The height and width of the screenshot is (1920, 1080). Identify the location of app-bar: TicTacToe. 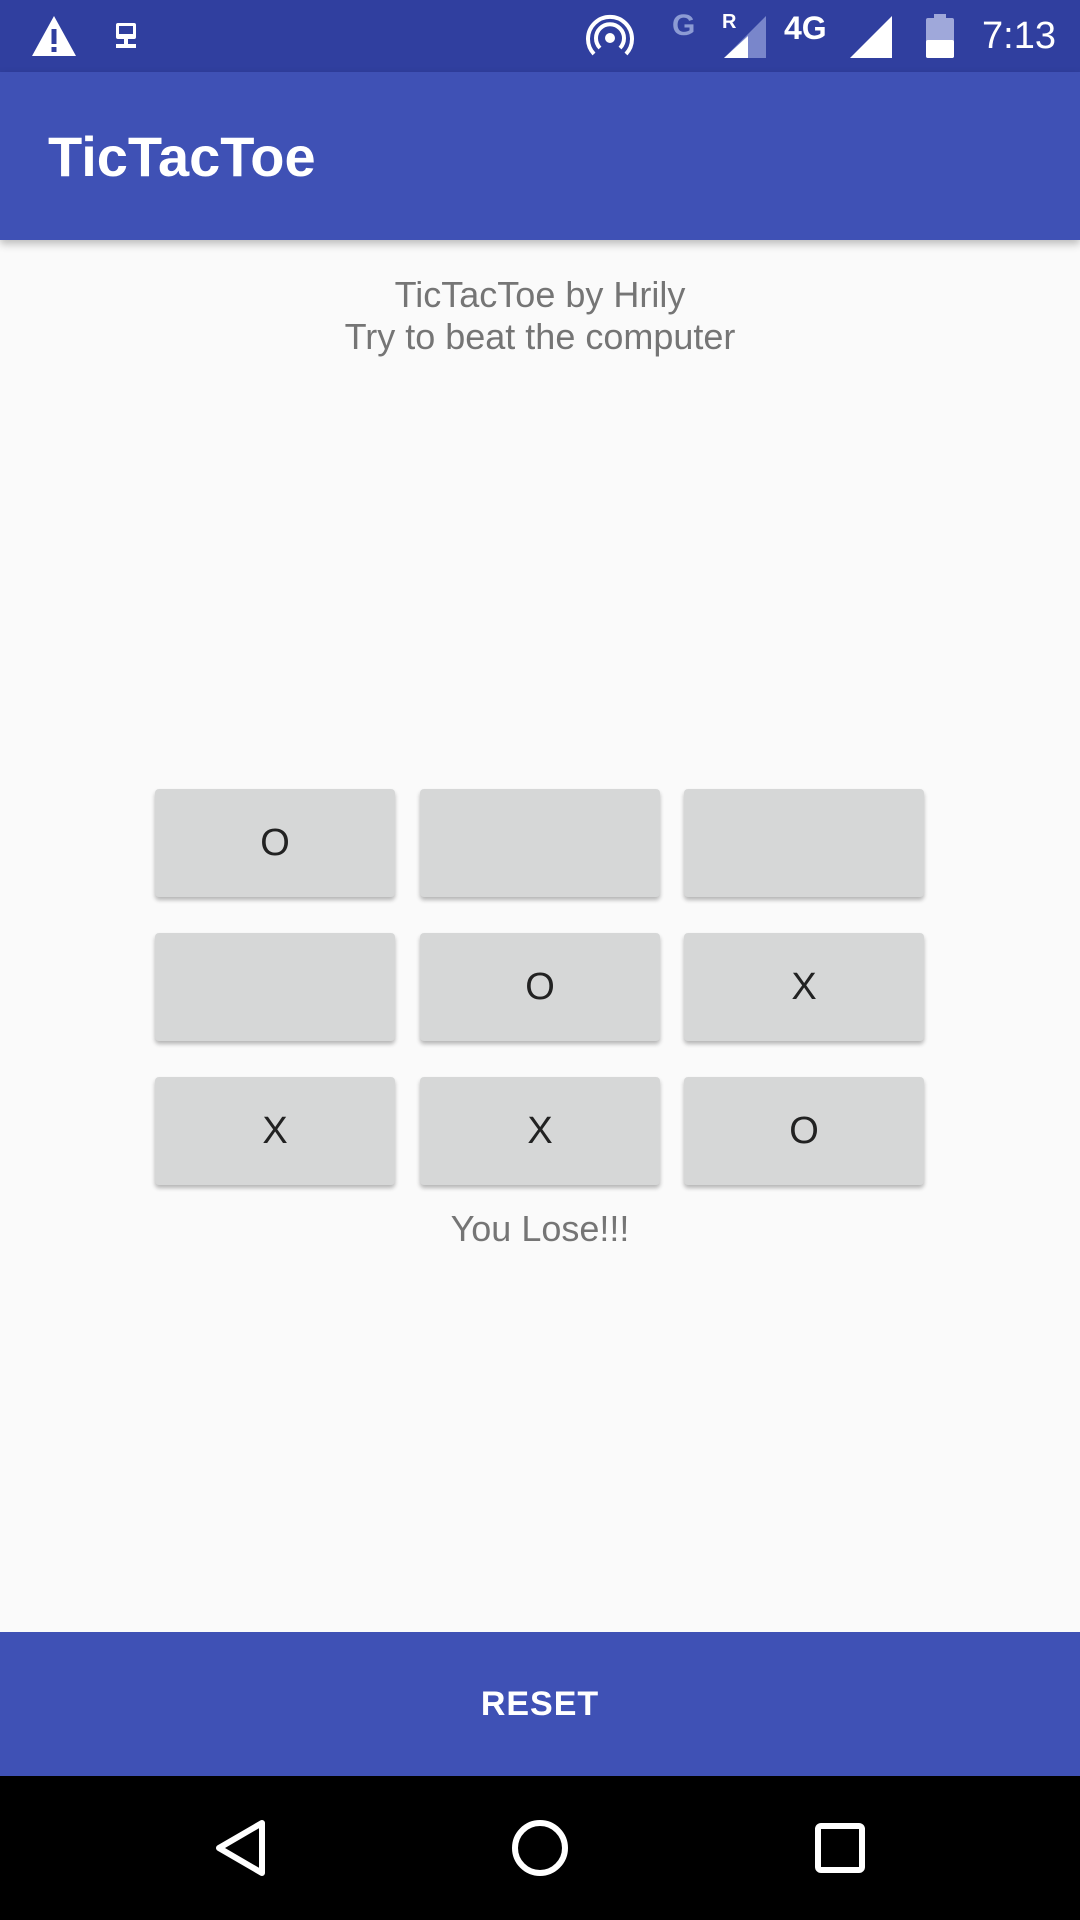
(540, 156).